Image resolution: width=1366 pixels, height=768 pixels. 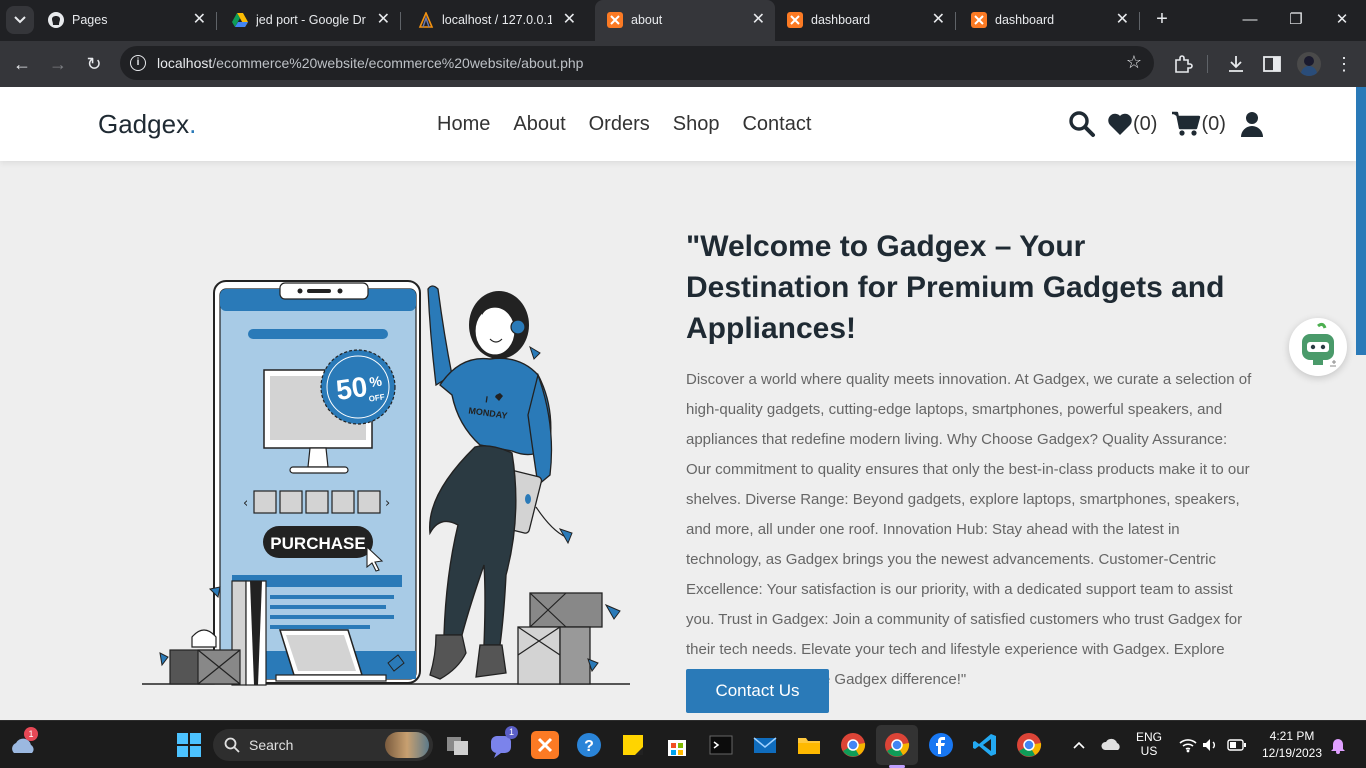 What do you see at coordinates (897, 745) in the screenshot?
I see `chrome-profile-icon` at bounding box center [897, 745].